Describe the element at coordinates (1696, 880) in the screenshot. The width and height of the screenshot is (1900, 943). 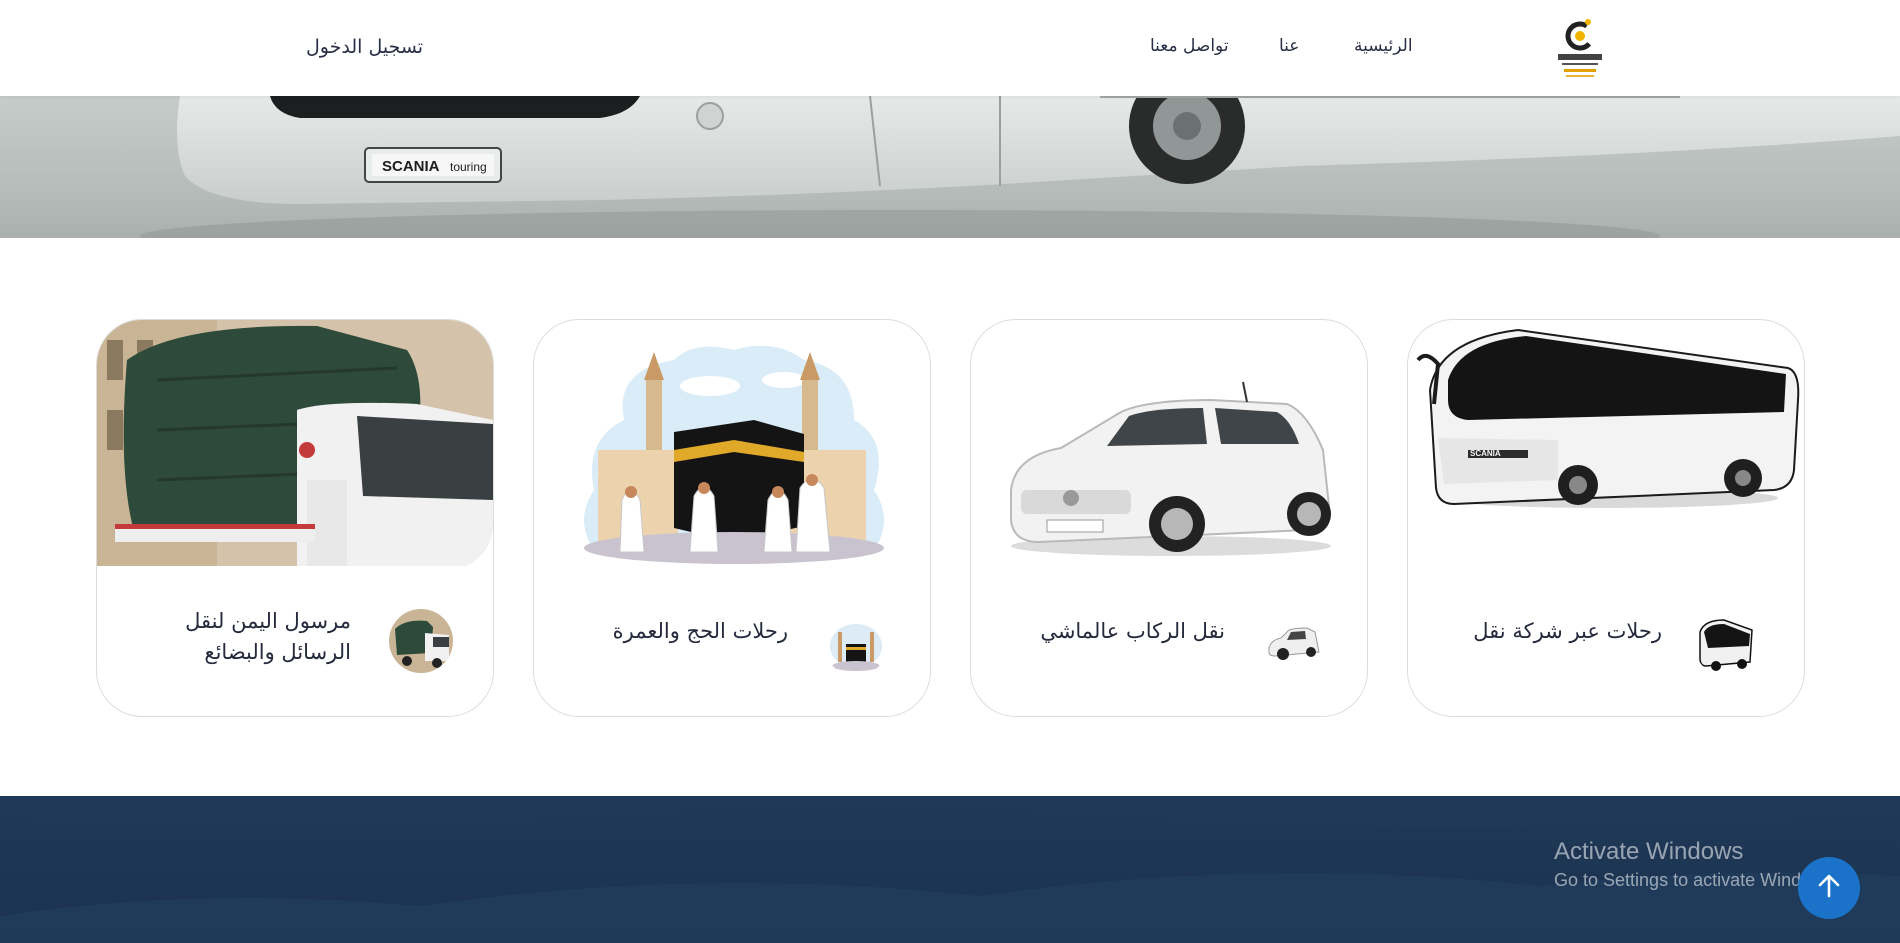
I see `activate-windows-subtitle: Go to Settings to activate Windows.` at that location.